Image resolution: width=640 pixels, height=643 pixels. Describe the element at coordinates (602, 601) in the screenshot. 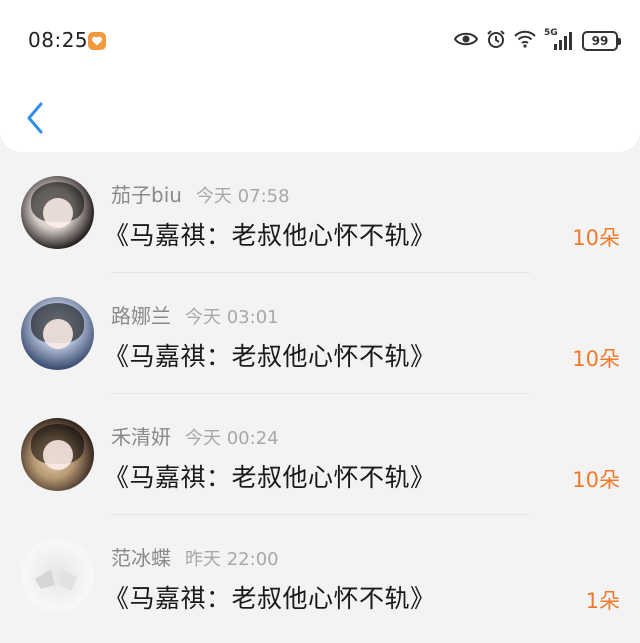

I see `gift-amount: 1朵` at that location.